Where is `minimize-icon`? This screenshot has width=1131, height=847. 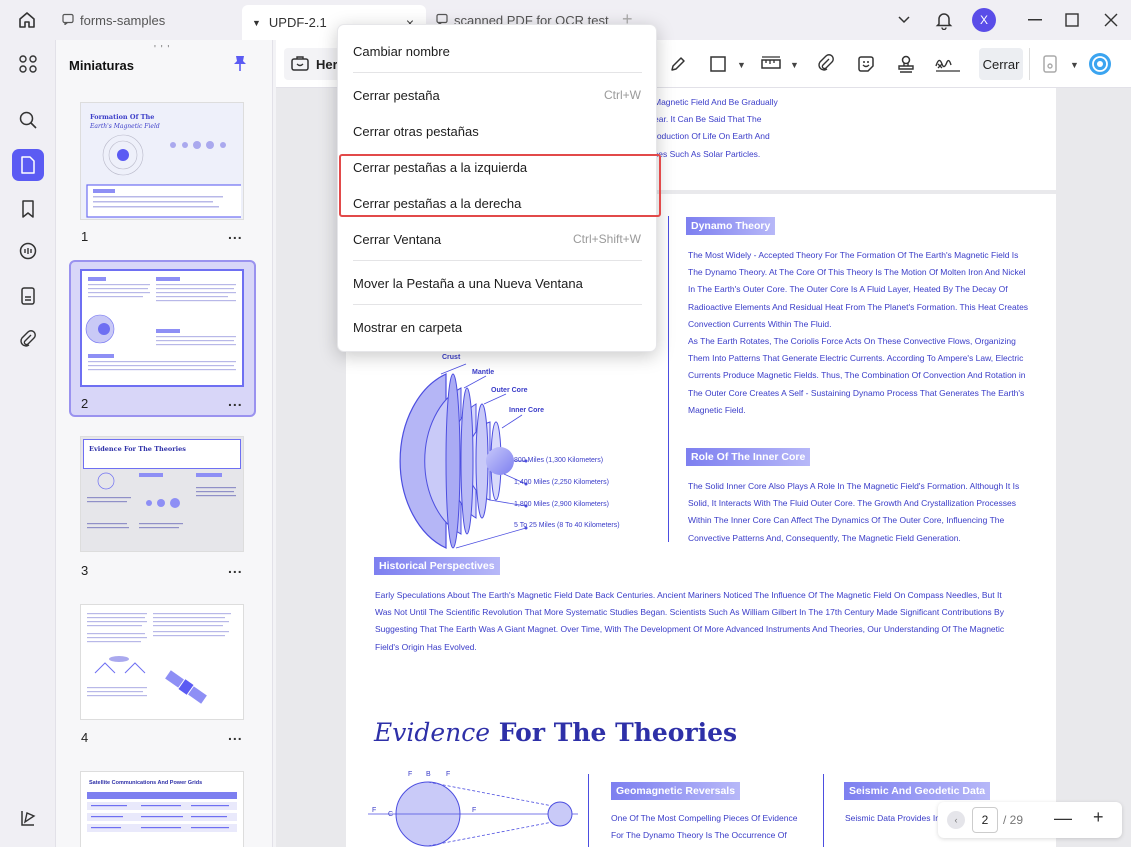
minimize-icon is located at coordinates (1035, 20).